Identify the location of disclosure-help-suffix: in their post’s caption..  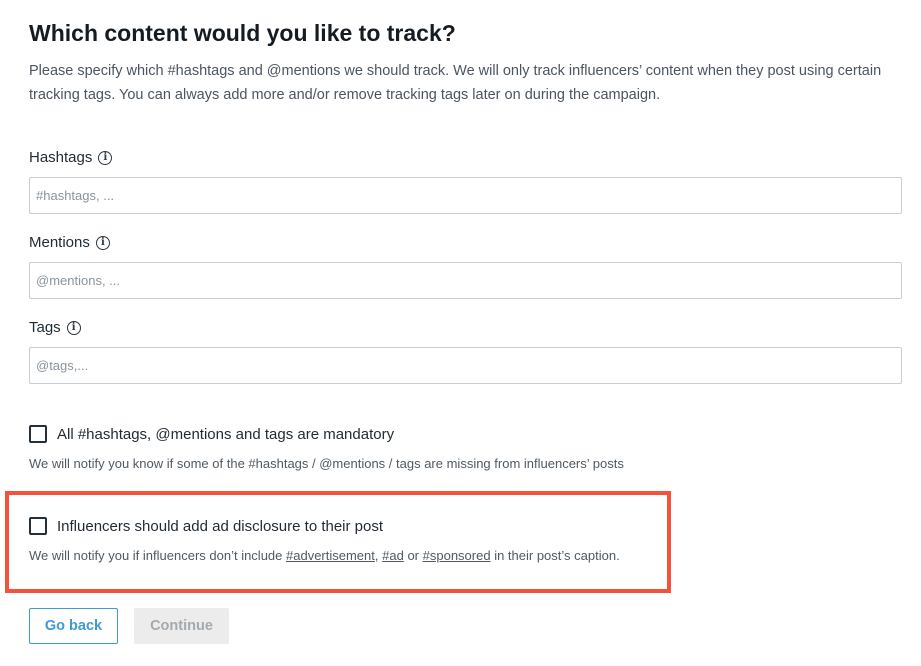
(555, 555).